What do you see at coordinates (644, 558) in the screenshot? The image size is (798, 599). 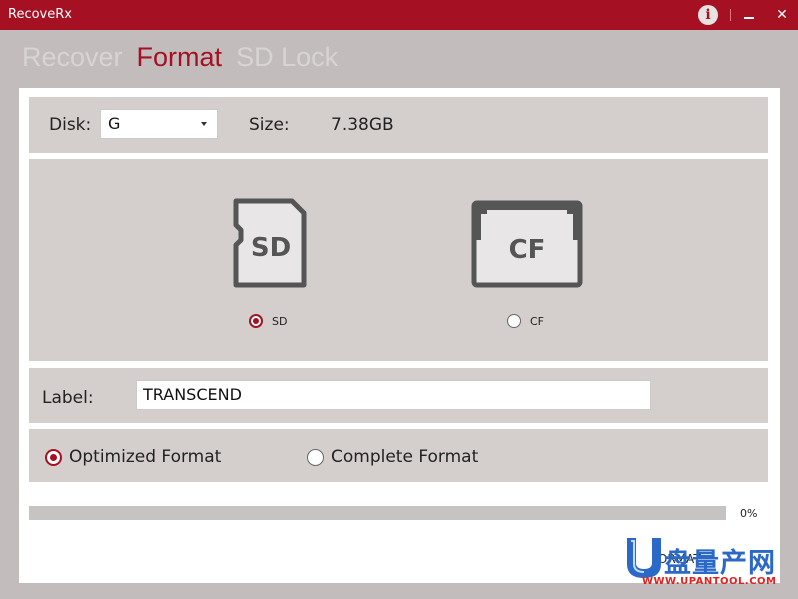 I see `watermark-u-logo-icon` at bounding box center [644, 558].